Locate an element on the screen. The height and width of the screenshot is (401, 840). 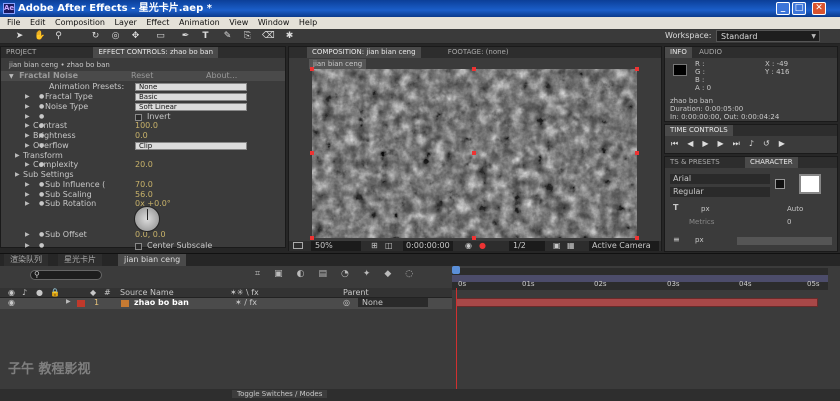
next-frame-icon: ▶ is located at coordinates (725, 143).